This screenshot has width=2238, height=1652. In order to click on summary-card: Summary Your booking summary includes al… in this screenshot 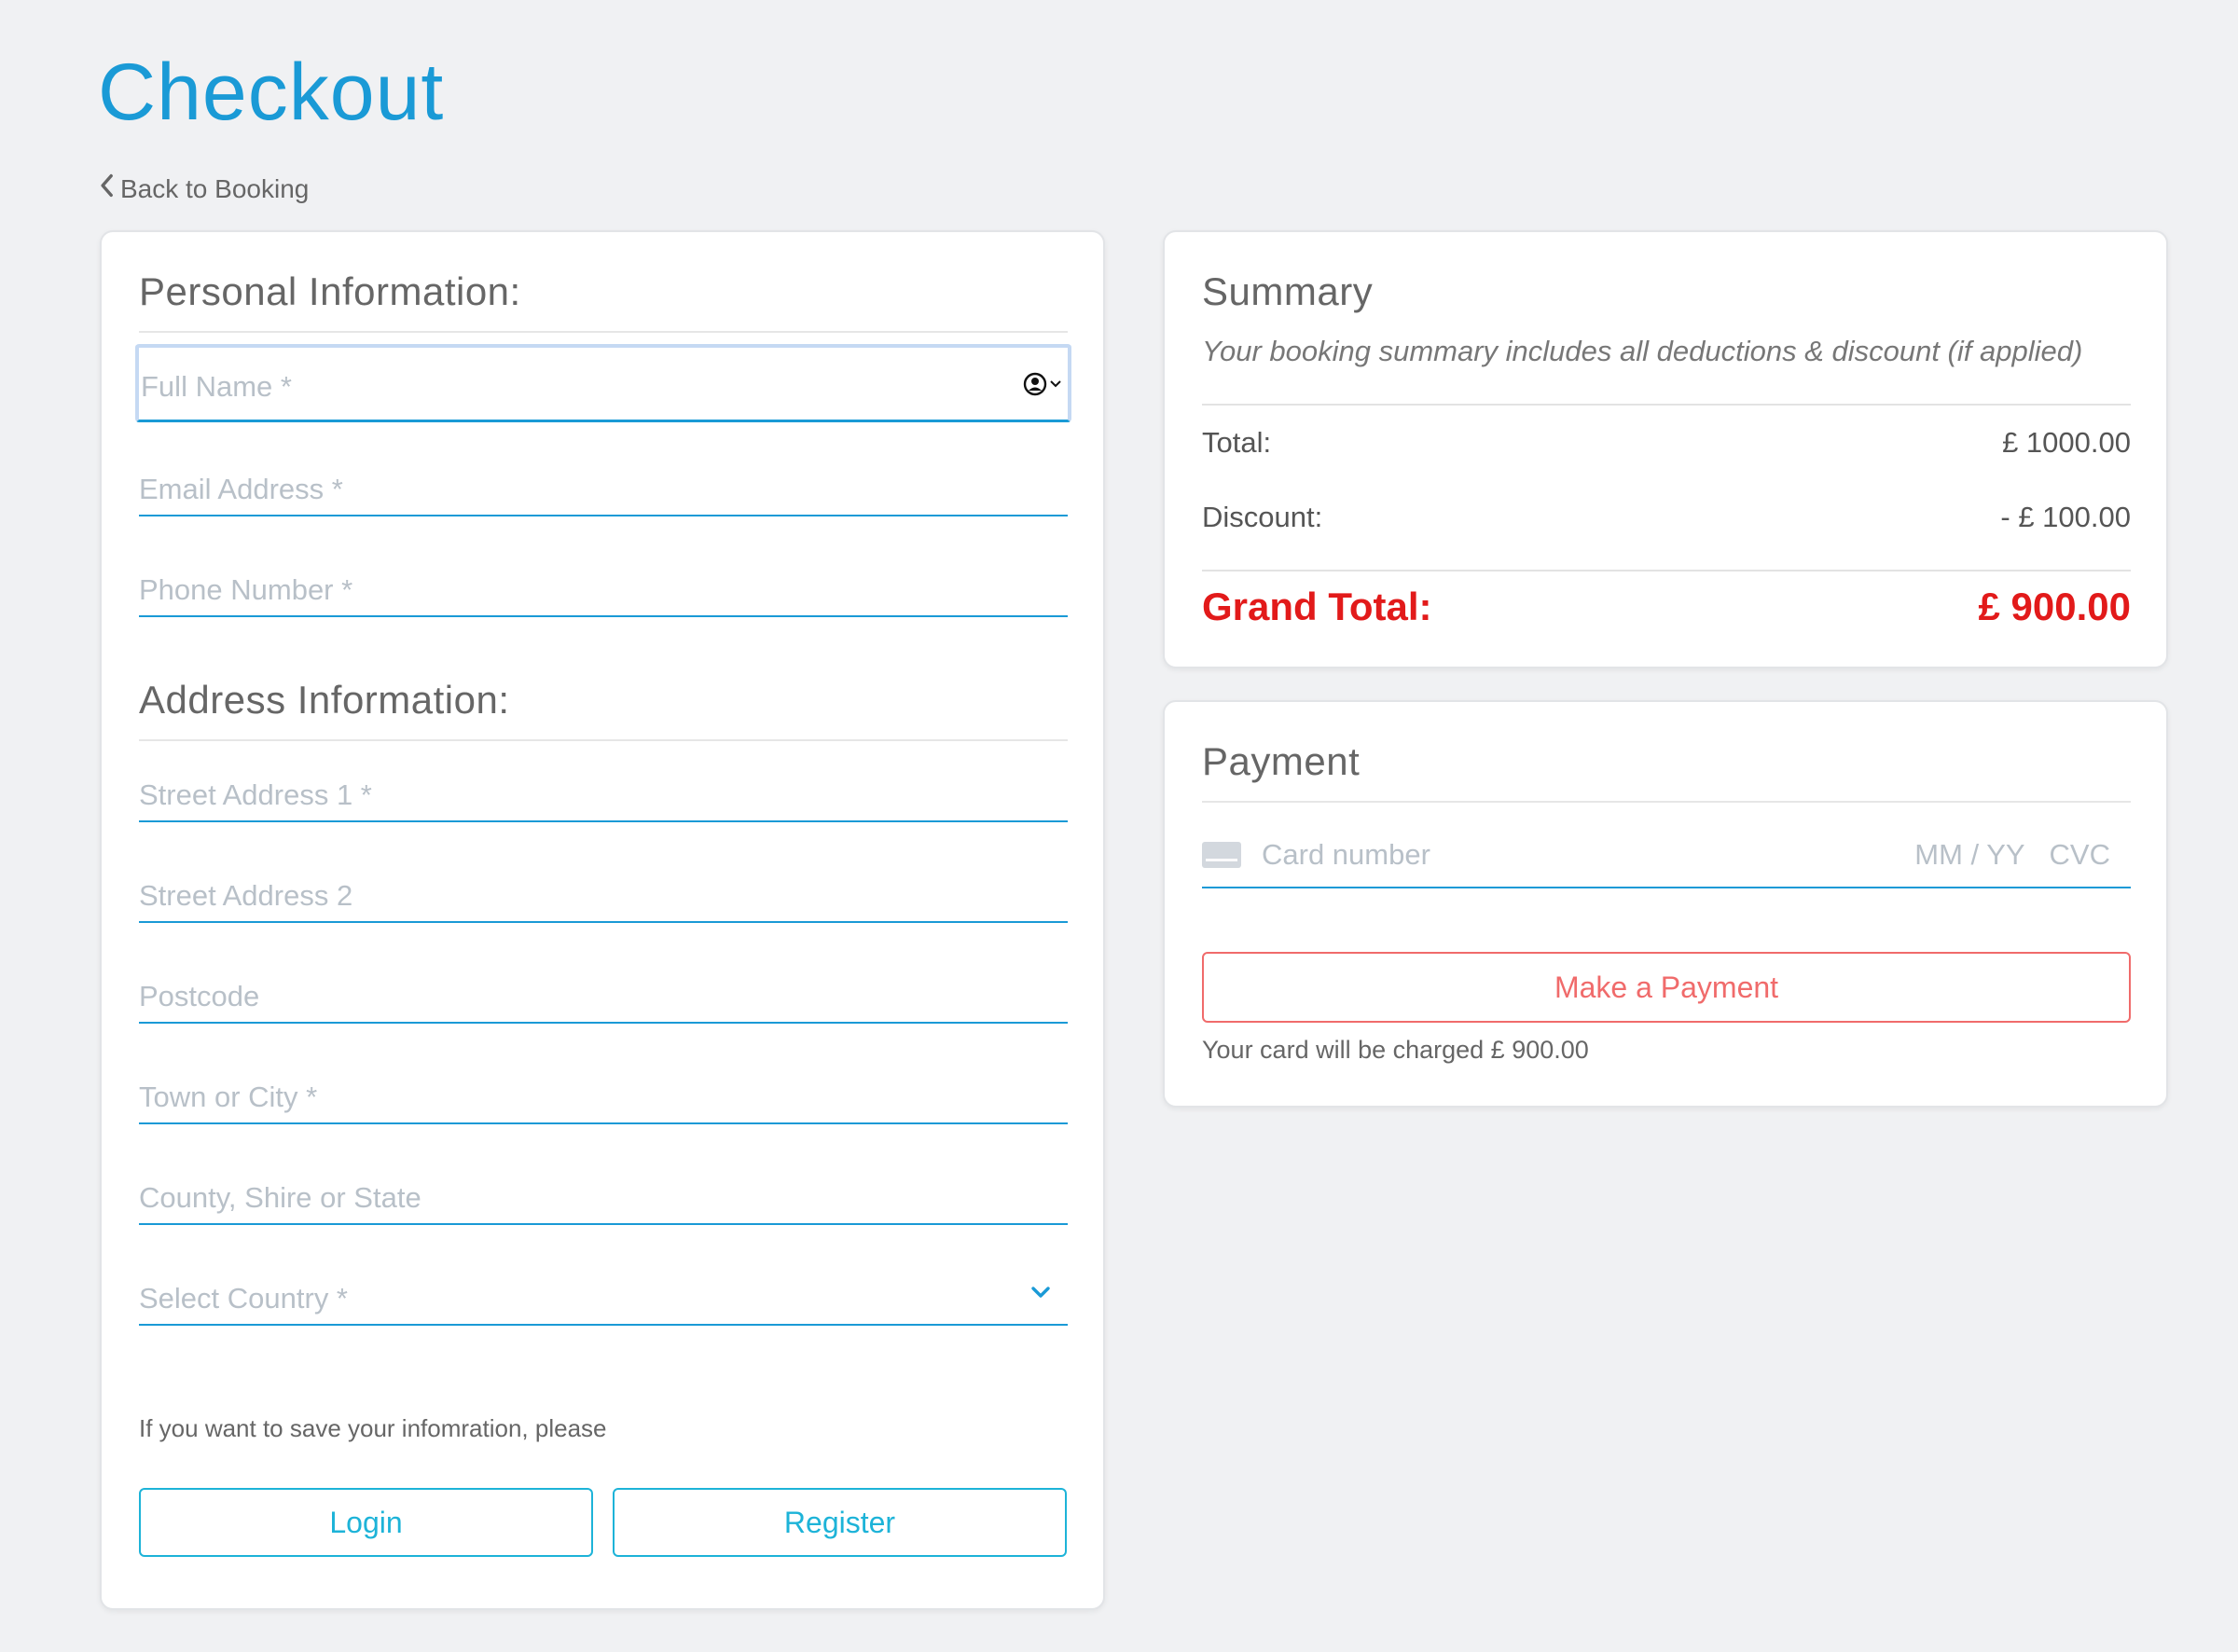, I will do `click(1666, 449)`.